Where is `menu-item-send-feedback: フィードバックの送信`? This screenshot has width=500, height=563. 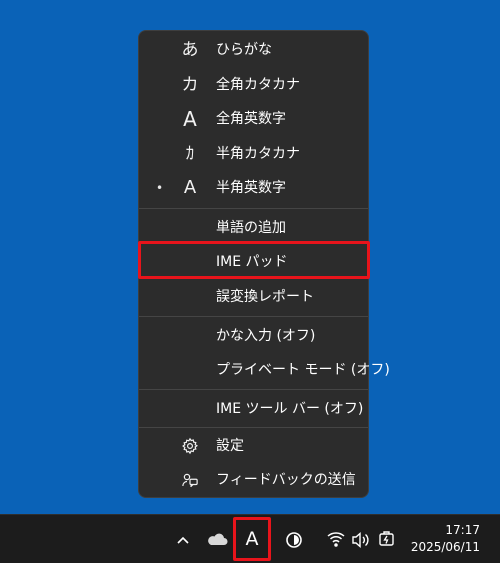 menu-item-send-feedback: フィードバックの送信 is located at coordinates (253, 480).